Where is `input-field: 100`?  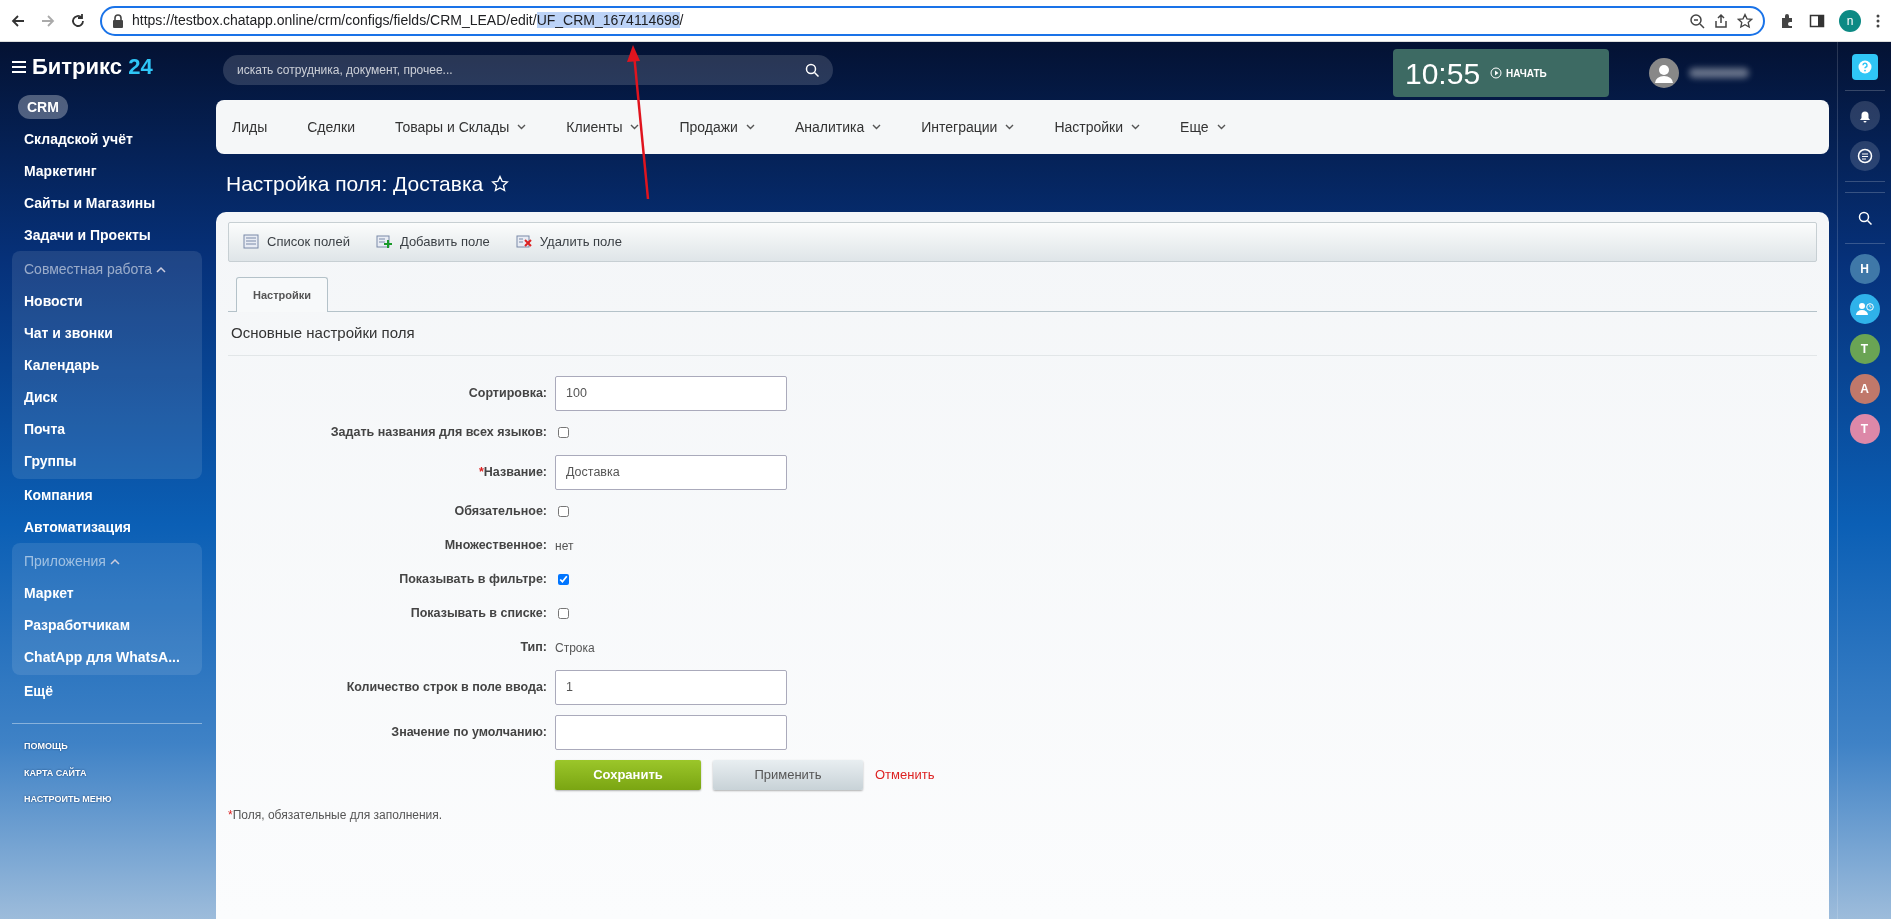
input-field: 100 is located at coordinates (671, 393).